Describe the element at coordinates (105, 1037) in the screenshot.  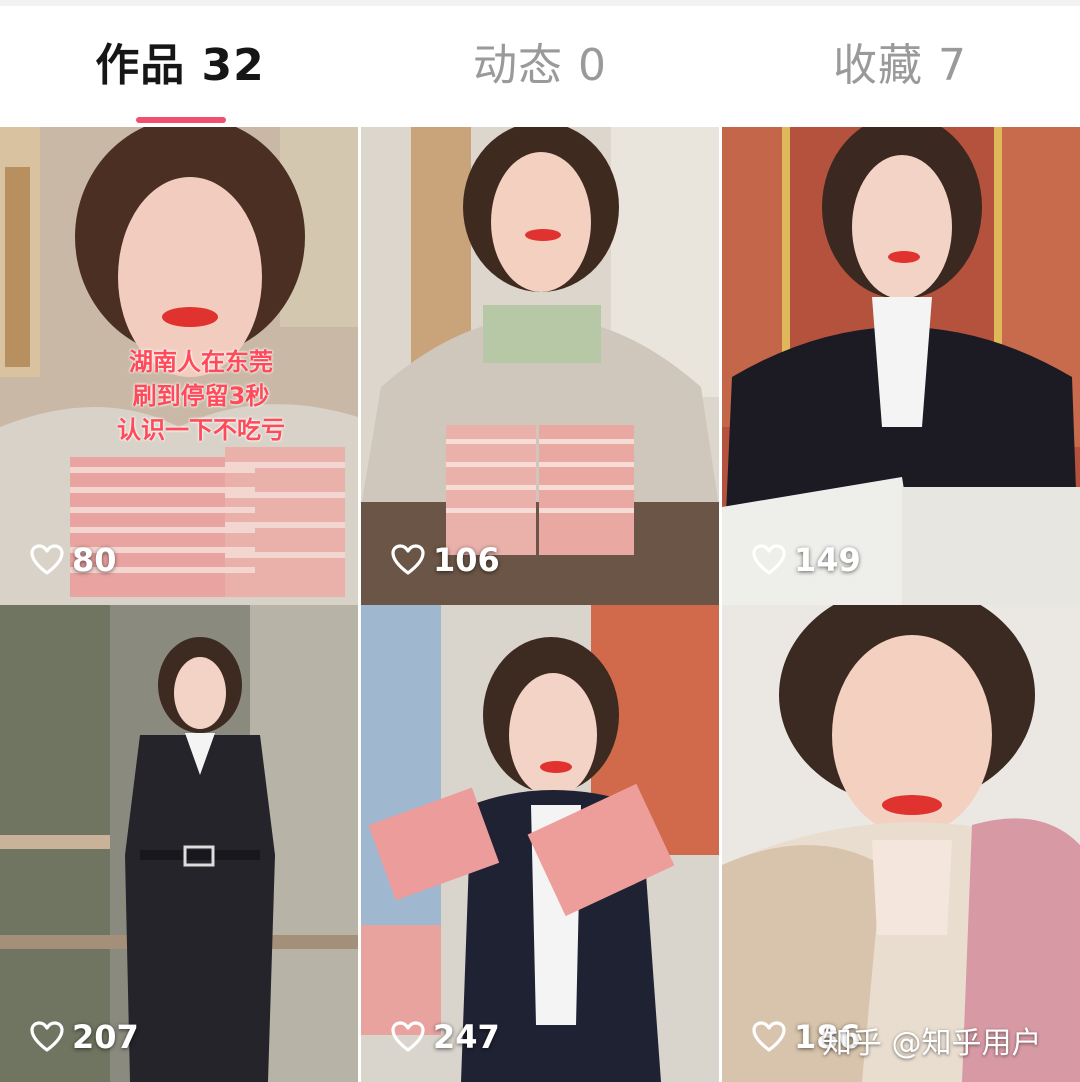
I see `like-count-value: 207` at that location.